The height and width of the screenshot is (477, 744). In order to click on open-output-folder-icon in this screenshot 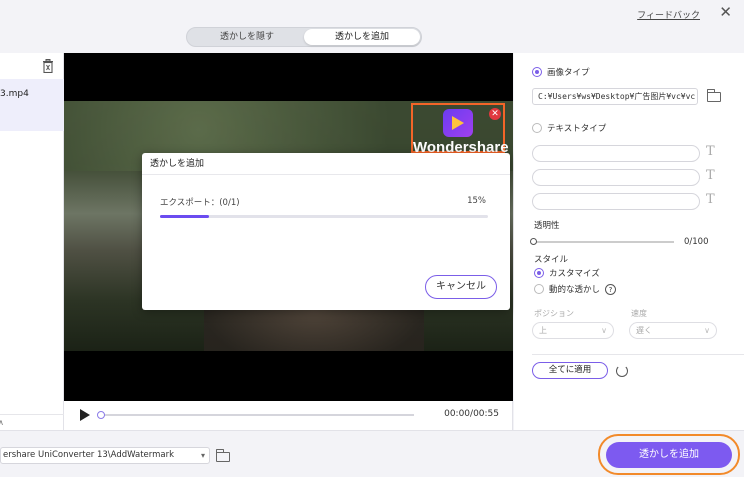, I will do `click(223, 455)`.